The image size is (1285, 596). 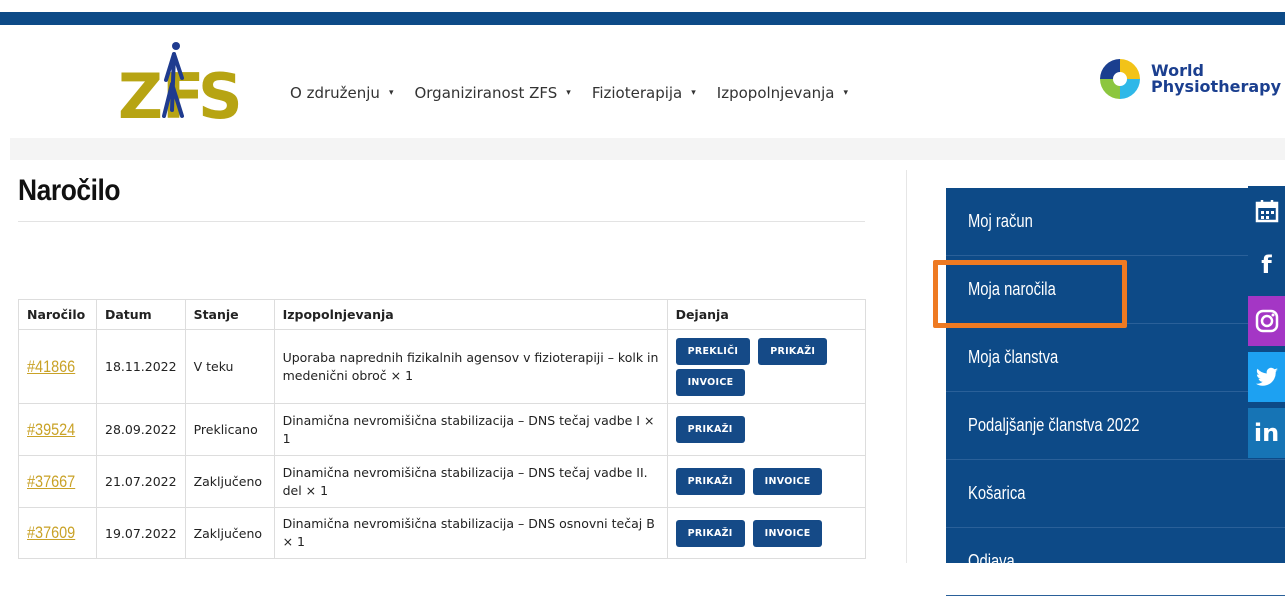 What do you see at coordinates (775, 93) in the screenshot?
I see `nav-item-label: Izpopolnjevanja` at bounding box center [775, 93].